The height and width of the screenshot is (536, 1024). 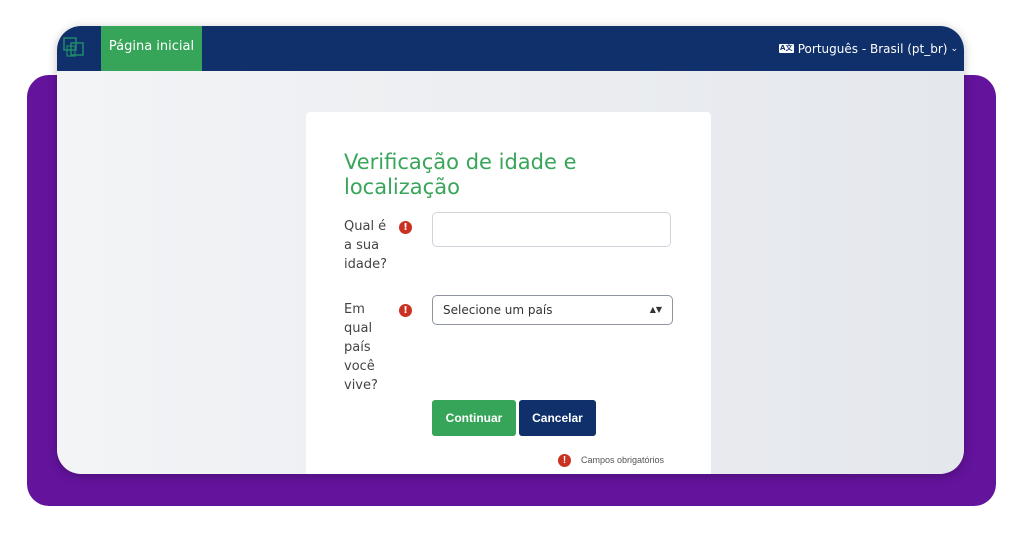 I want to click on country-select-value: Selecione um país, so click(x=498, y=310).